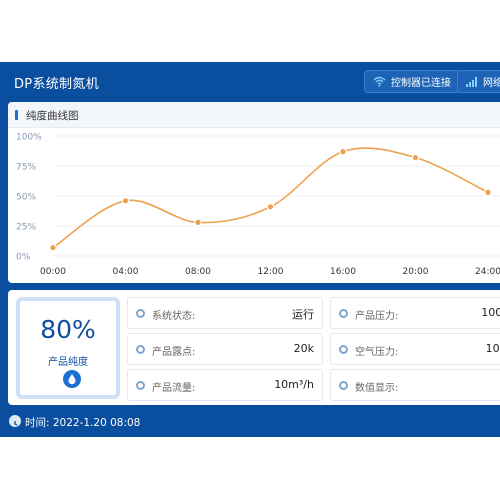 This screenshot has height=500, width=500. What do you see at coordinates (377, 388) in the screenshot?
I see `stat-key: 数值显示:` at bounding box center [377, 388].